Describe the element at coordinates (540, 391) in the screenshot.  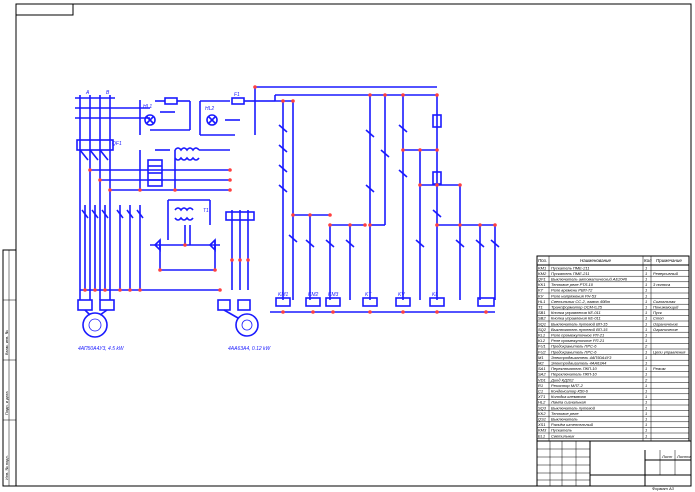
I see `table-cell-pos: C1` at that location.